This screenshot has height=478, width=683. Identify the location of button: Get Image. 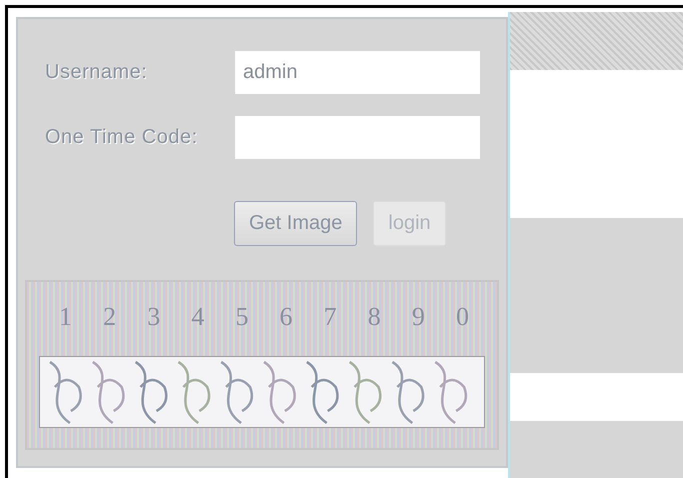
(296, 223).